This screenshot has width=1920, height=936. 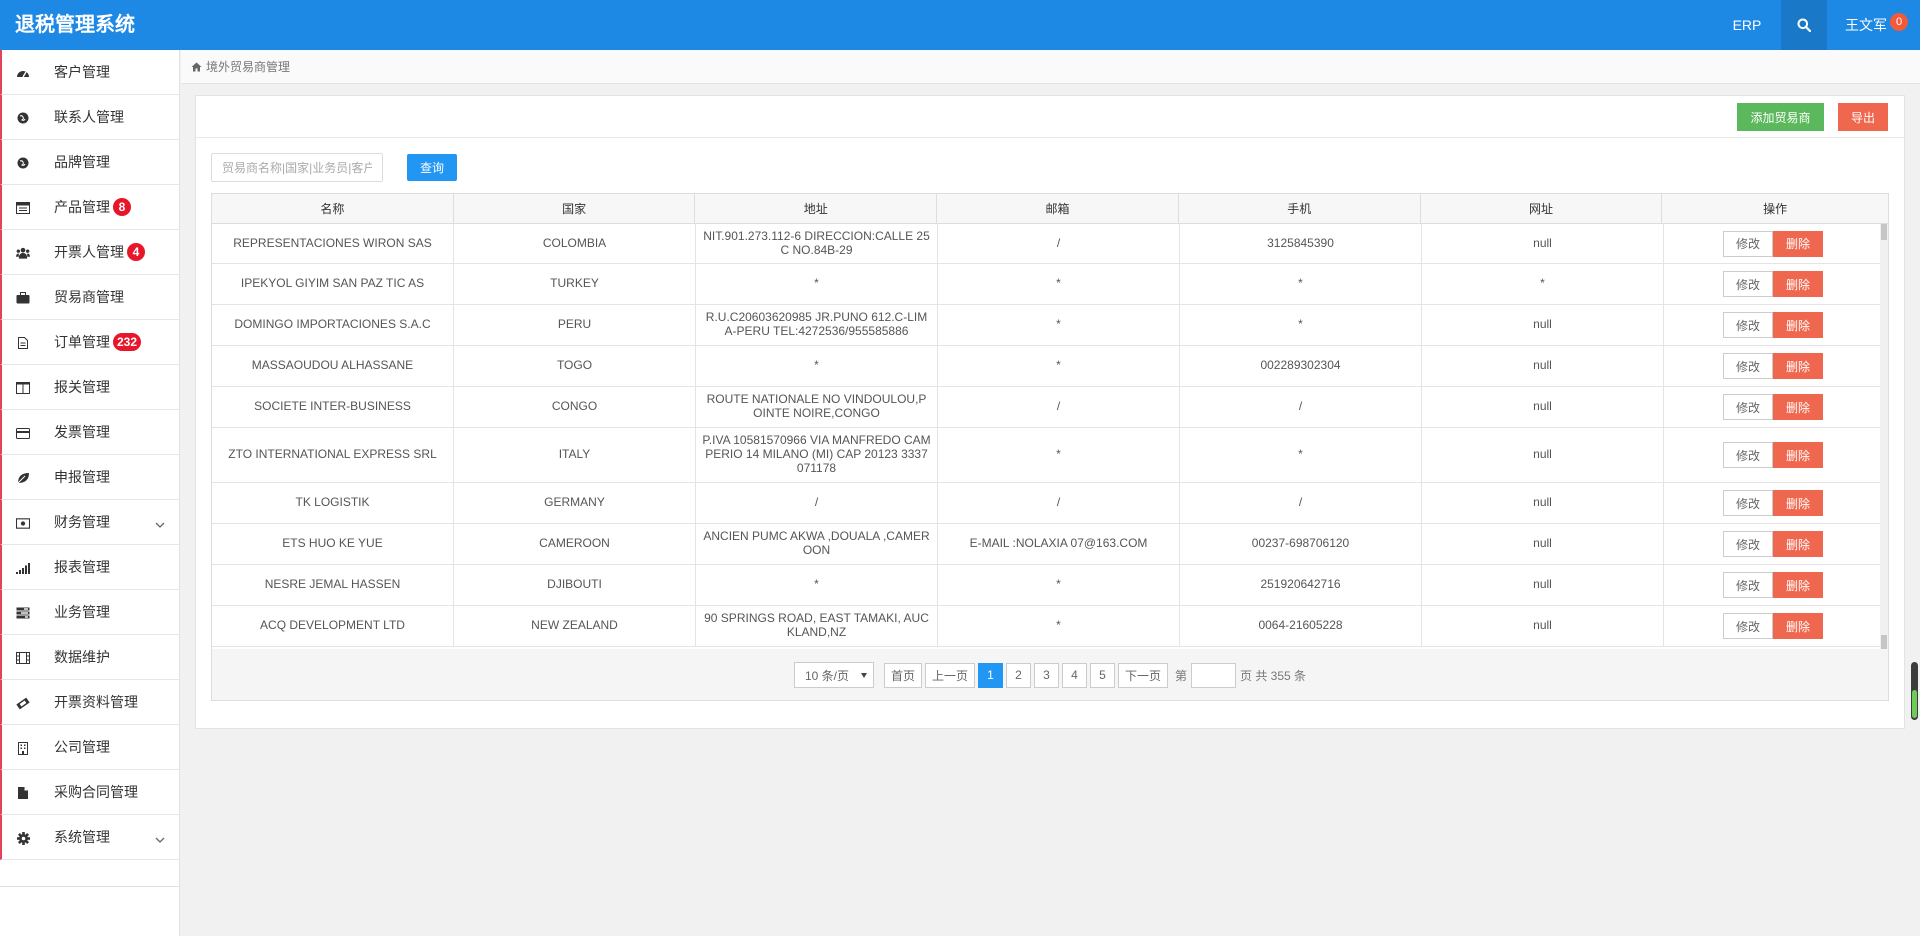 I want to click on search-button, so click(x=1804, y=25).